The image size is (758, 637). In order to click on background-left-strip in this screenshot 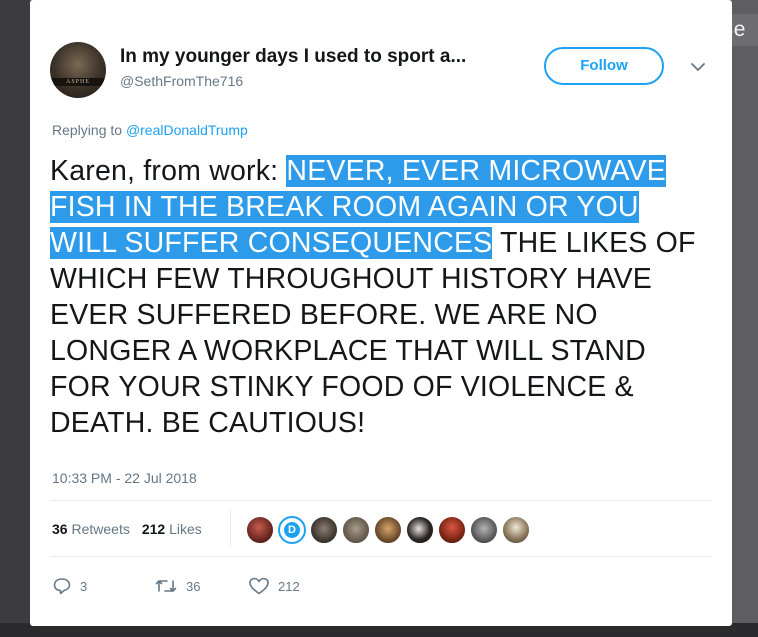, I will do `click(15, 318)`.